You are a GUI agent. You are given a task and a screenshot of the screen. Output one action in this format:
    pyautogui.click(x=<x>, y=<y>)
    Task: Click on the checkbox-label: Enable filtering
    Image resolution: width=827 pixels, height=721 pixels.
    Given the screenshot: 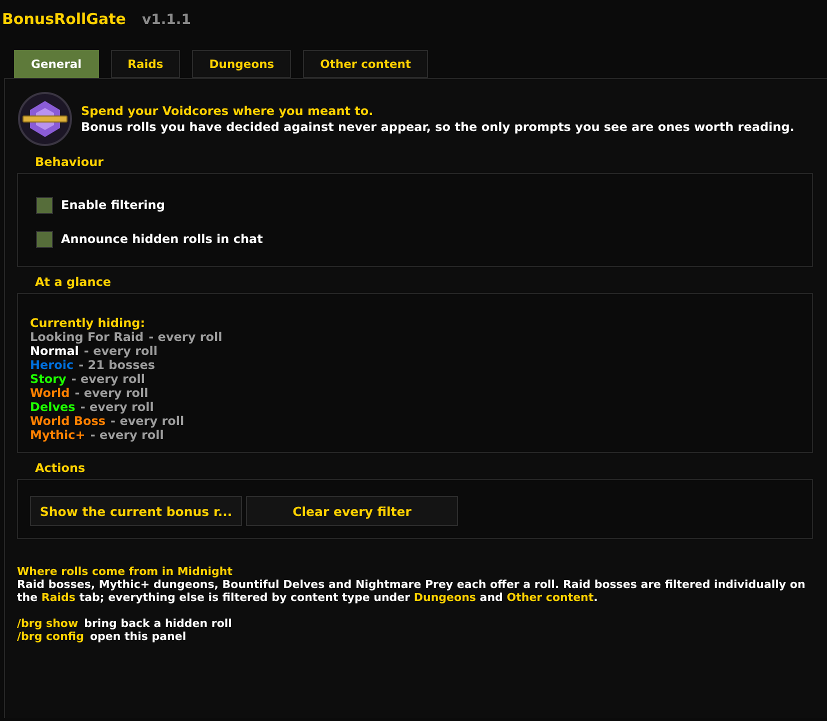 What is the action you would take?
    pyautogui.click(x=113, y=205)
    